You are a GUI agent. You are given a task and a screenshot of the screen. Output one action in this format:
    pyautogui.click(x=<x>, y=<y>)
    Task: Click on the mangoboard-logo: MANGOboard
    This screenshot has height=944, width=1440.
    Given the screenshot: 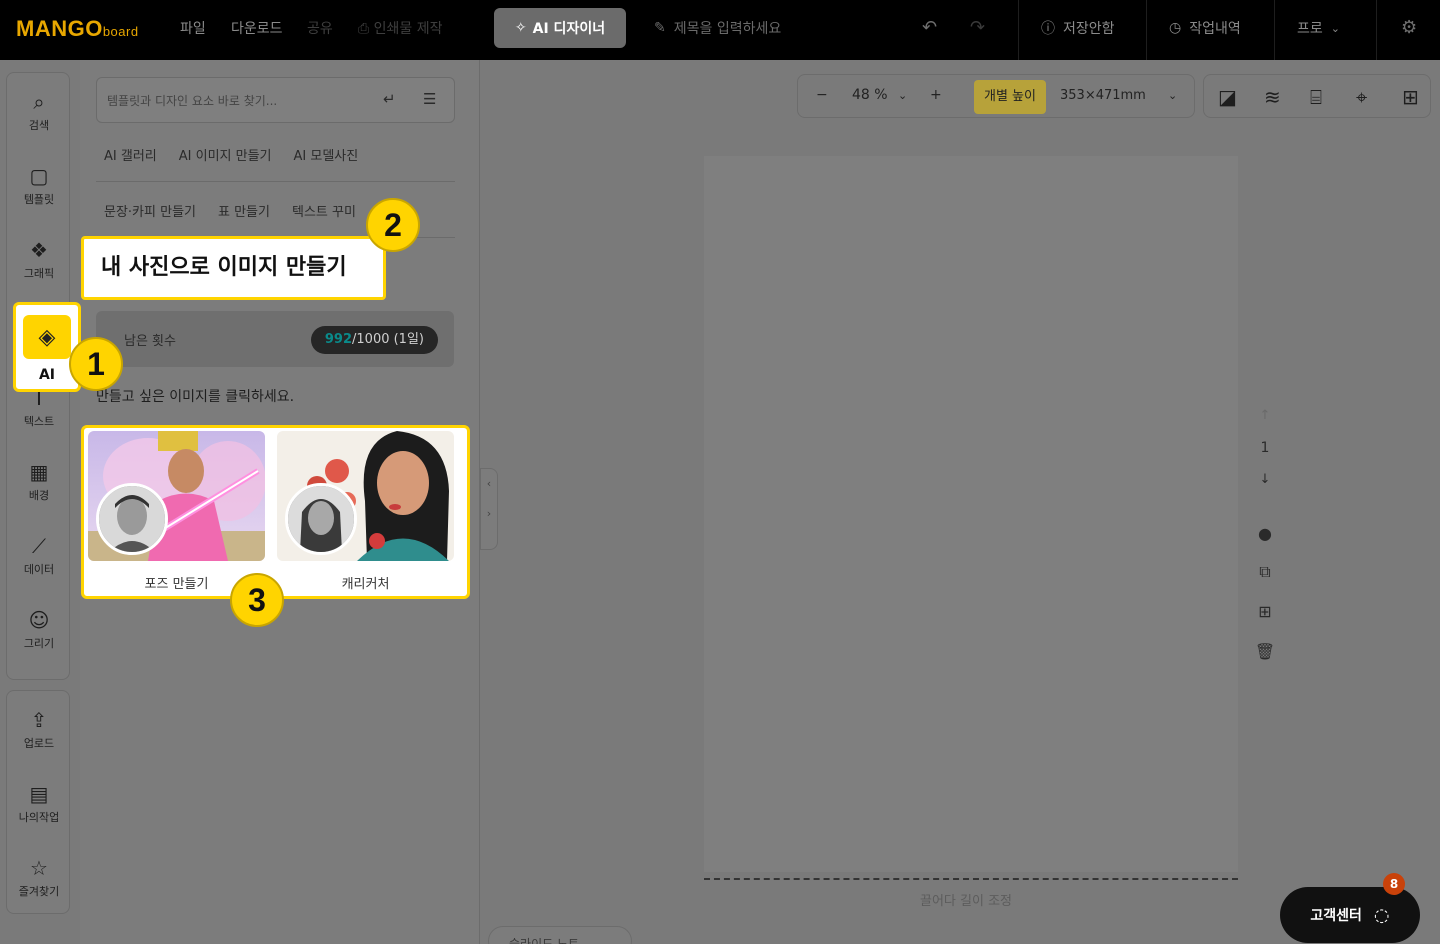 What is the action you would take?
    pyautogui.click(x=77, y=29)
    